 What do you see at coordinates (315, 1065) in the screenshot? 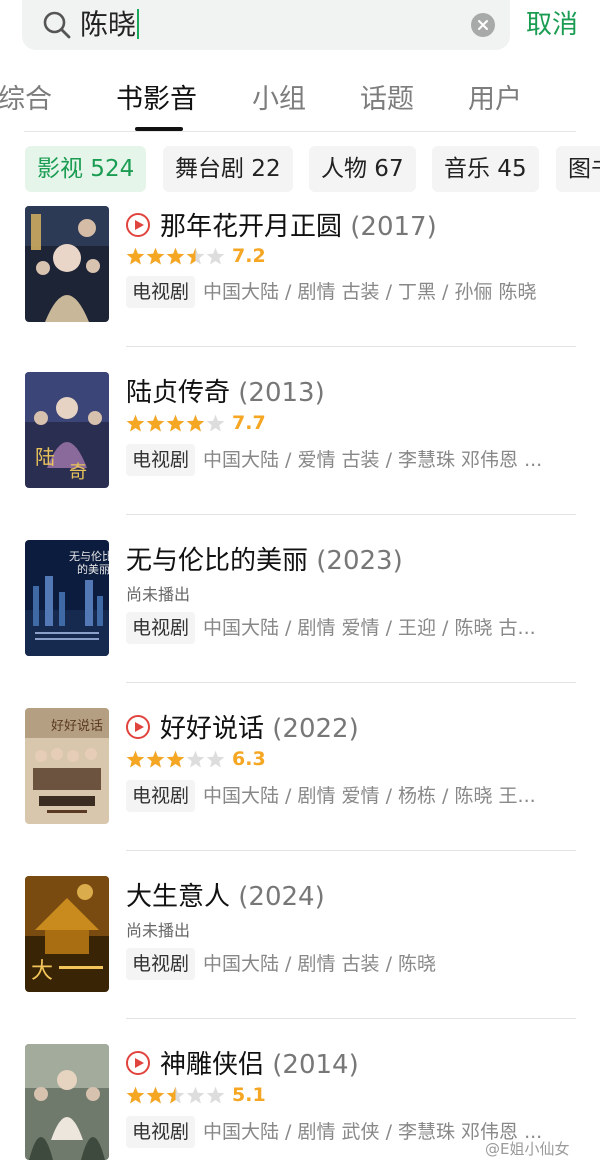
I see `result-year: (2014)` at bounding box center [315, 1065].